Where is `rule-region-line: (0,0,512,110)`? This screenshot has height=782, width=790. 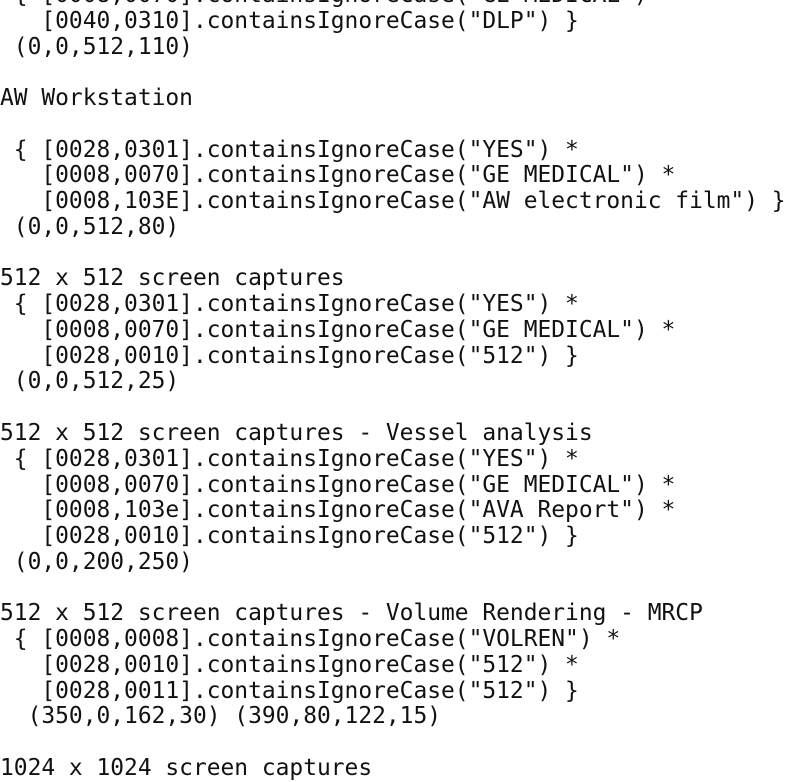
rule-region-line: (0,0,512,110) is located at coordinates (96, 46).